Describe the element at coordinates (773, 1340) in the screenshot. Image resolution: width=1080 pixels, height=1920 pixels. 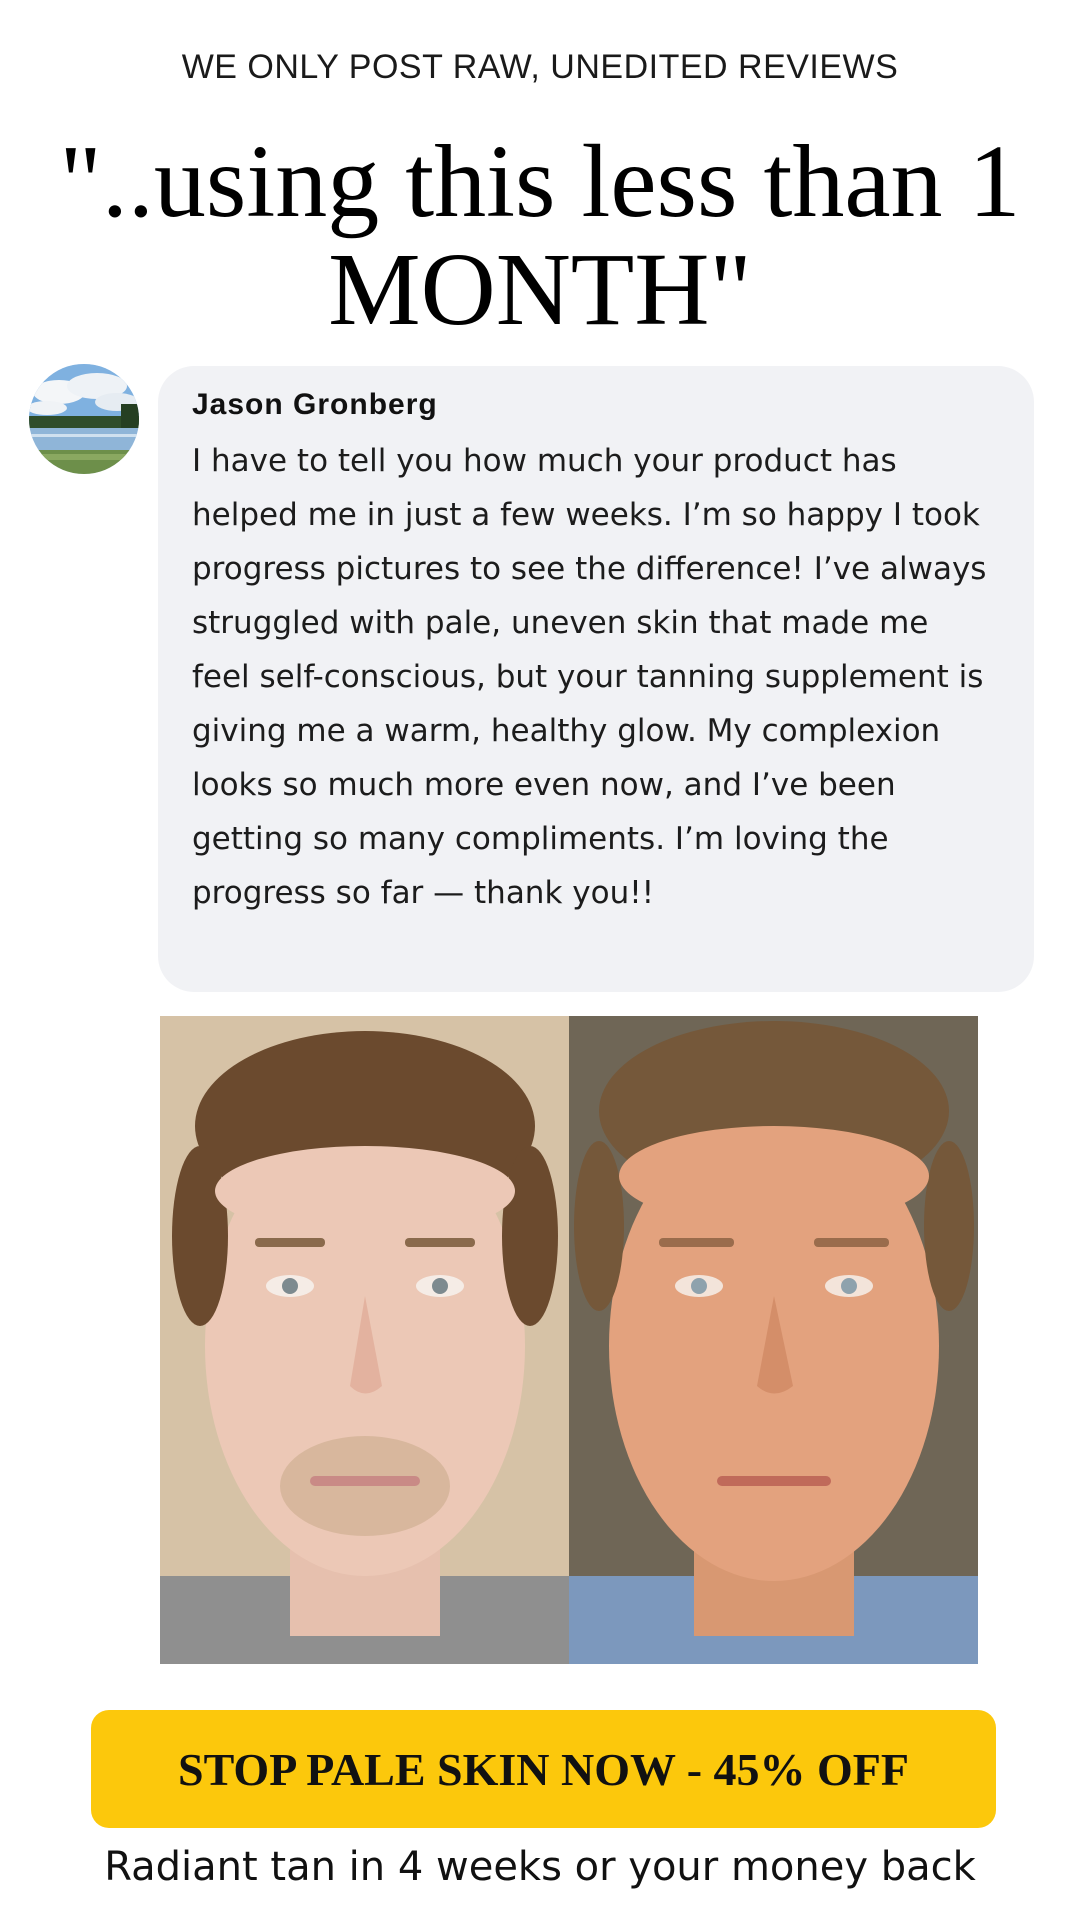
I see `after-photo` at that location.